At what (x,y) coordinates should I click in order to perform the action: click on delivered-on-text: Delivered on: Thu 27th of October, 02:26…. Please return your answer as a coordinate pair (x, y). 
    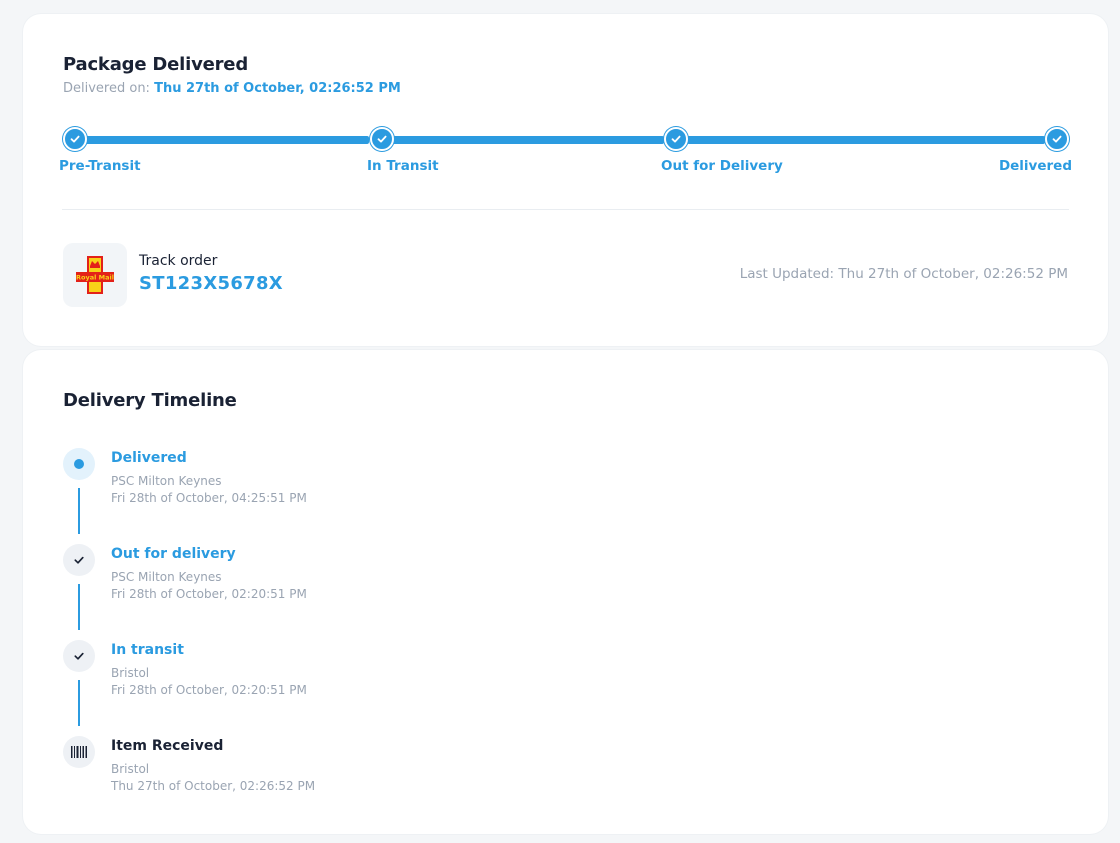
    Looking at the image, I should click on (232, 88).